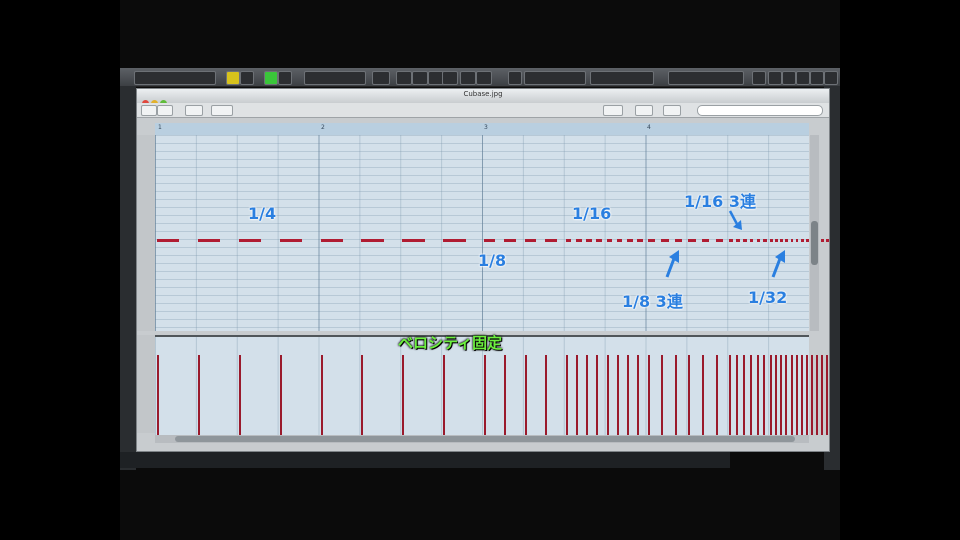 The image size is (960, 540). Describe the element at coordinates (644, 110) in the screenshot. I see `zoom-in-button` at that location.